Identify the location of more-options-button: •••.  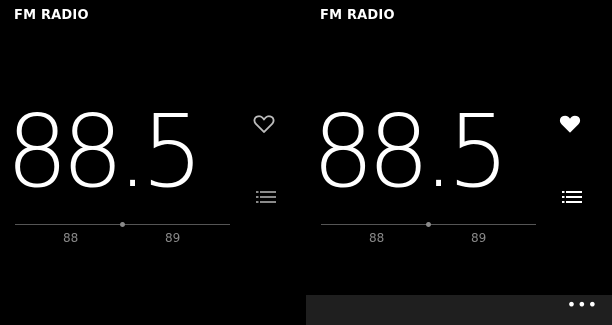
(582, 305).